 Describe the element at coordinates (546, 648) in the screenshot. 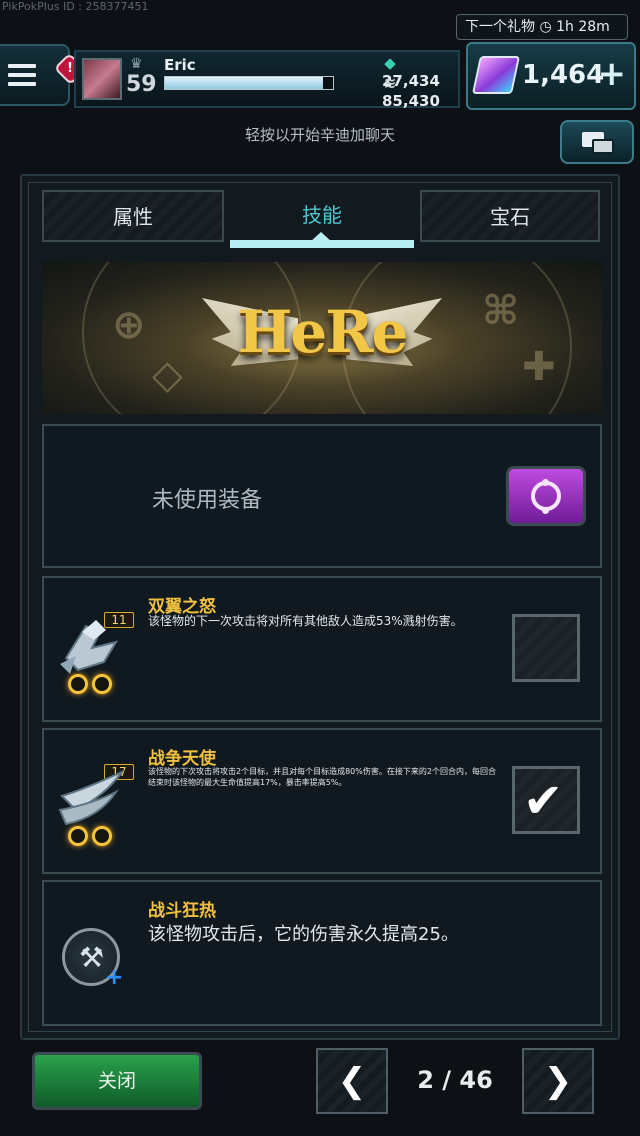

I see `skill-select-checkbox` at that location.